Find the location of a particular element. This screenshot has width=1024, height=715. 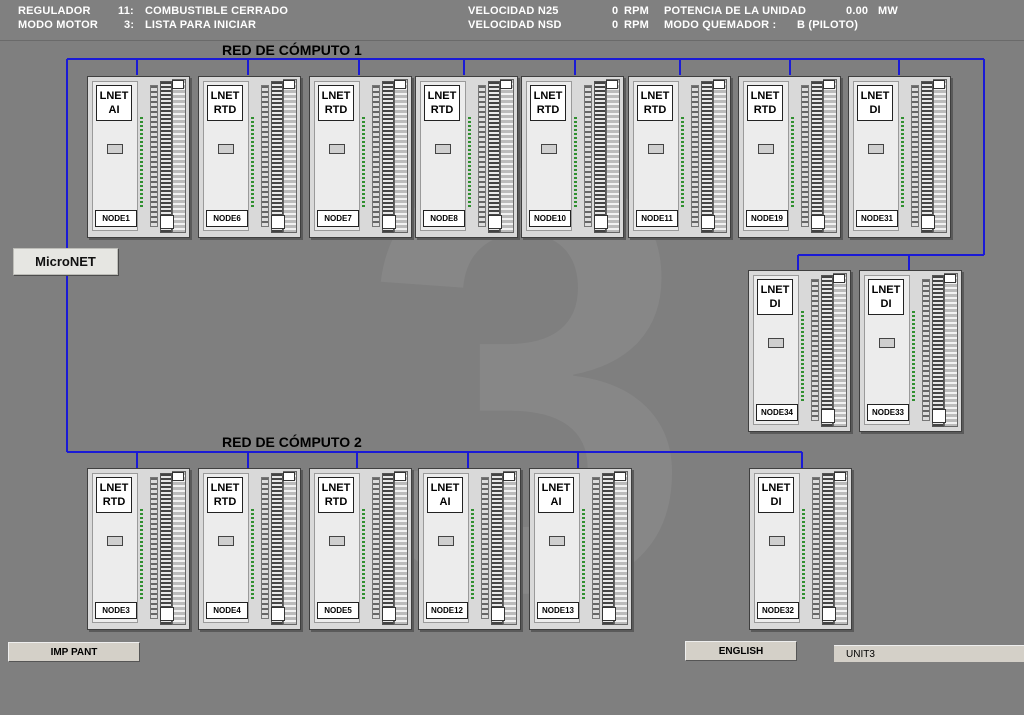

lnet-module: LNET AI NODE13 is located at coordinates (580, 549).